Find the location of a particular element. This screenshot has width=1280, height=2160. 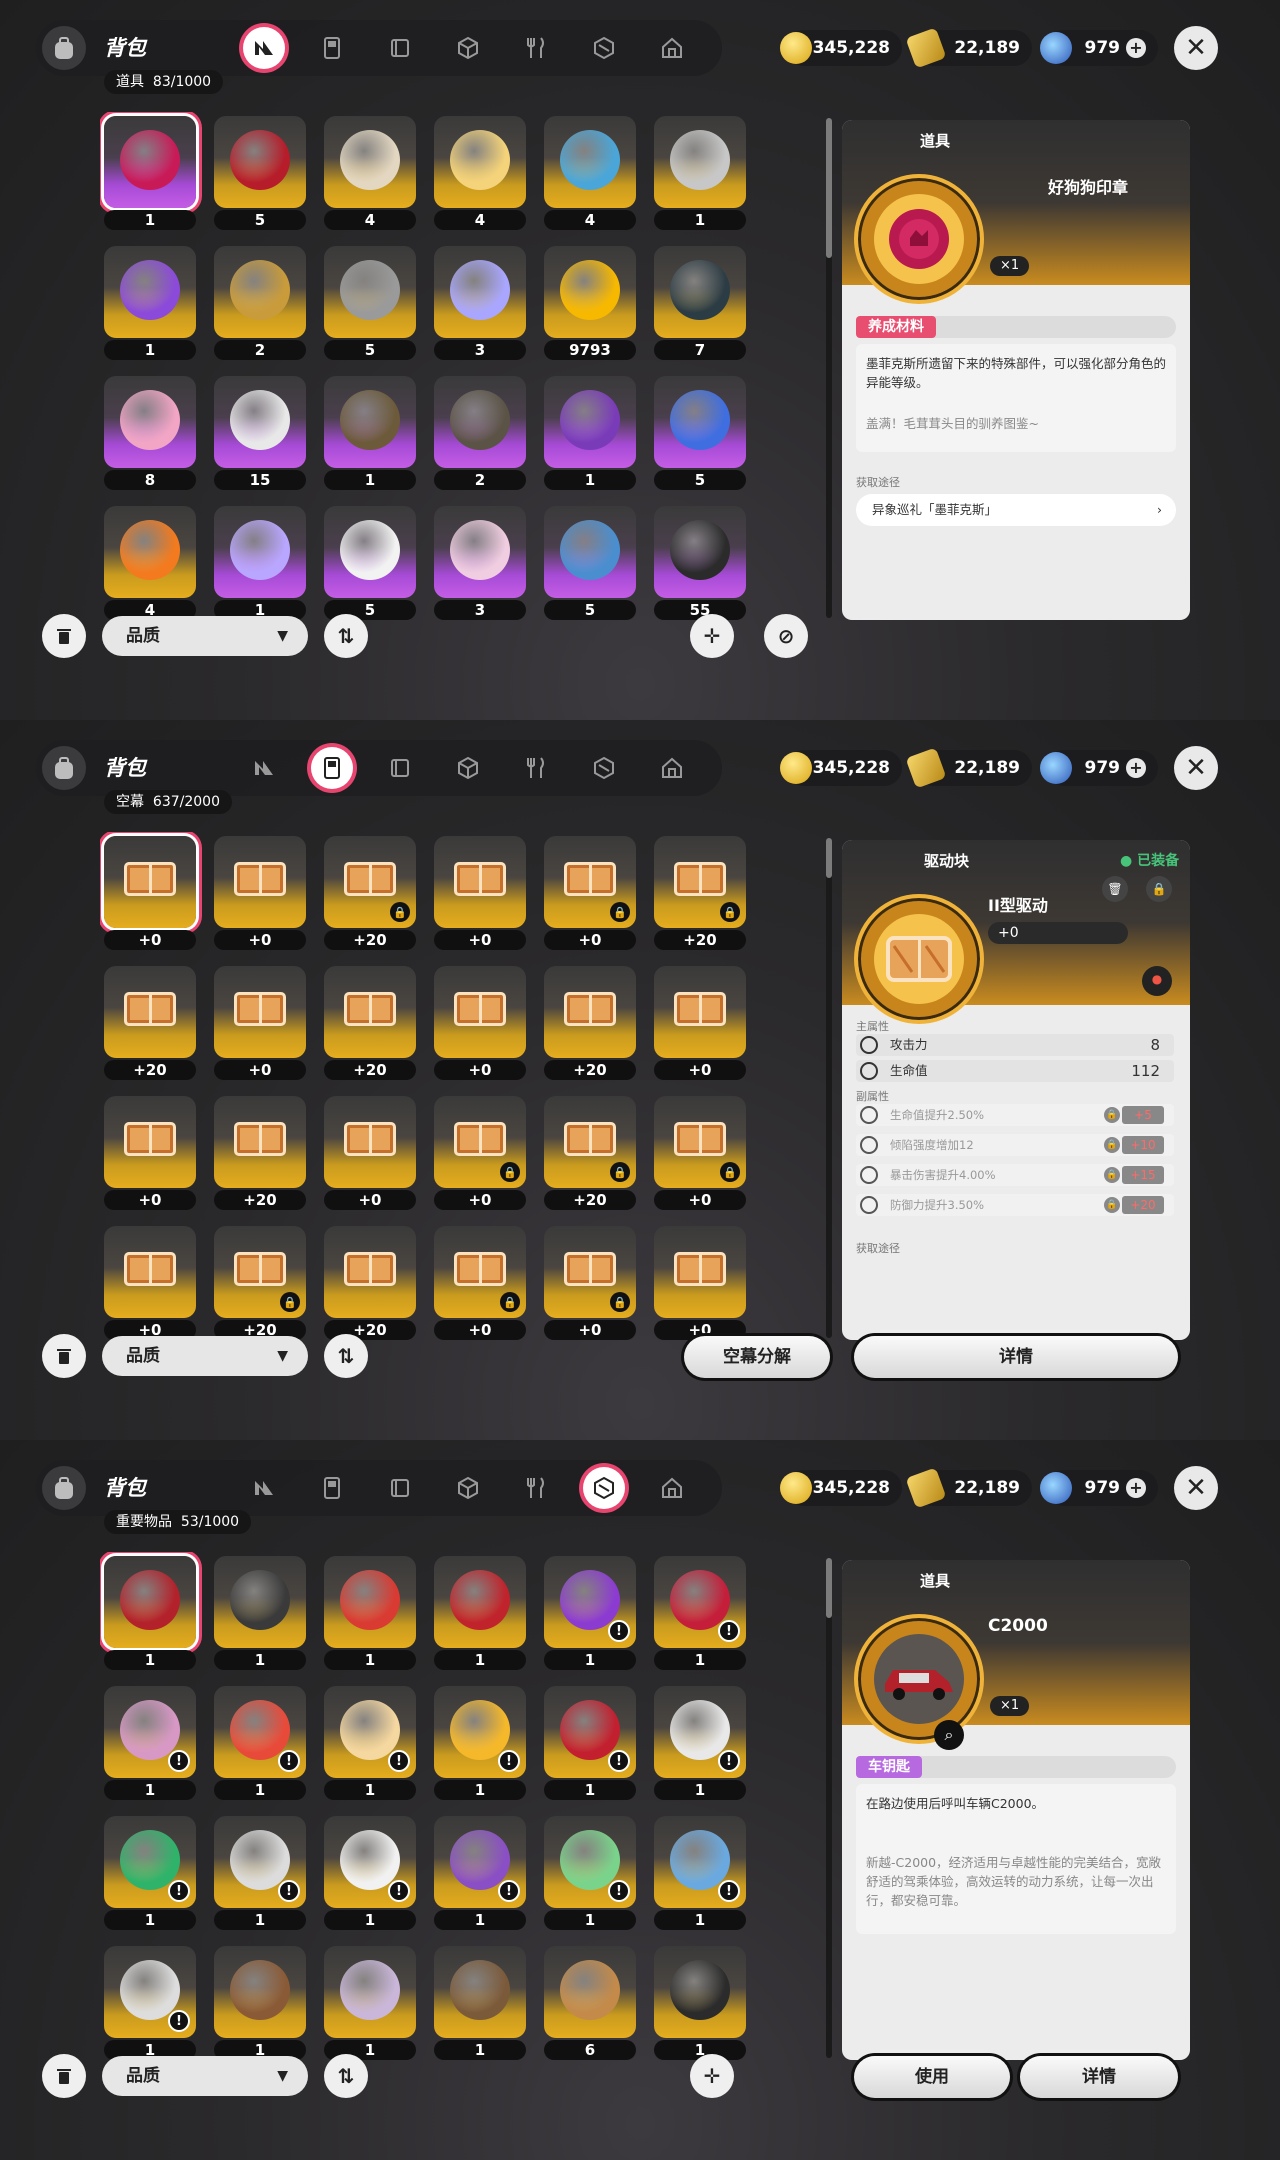

trash-icon: 🗑 is located at coordinates (1115, 889).